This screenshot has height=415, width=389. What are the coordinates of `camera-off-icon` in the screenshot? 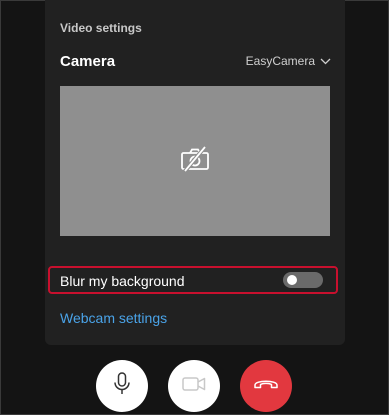 It's located at (195, 161).